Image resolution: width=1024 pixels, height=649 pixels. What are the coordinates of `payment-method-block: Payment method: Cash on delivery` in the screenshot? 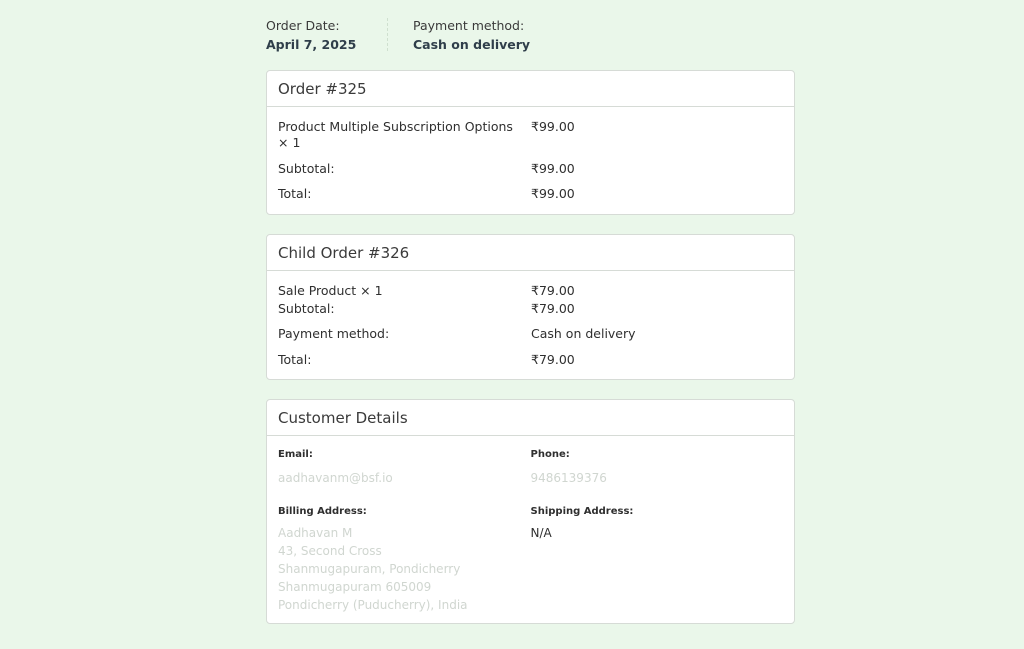 It's located at (459, 44).